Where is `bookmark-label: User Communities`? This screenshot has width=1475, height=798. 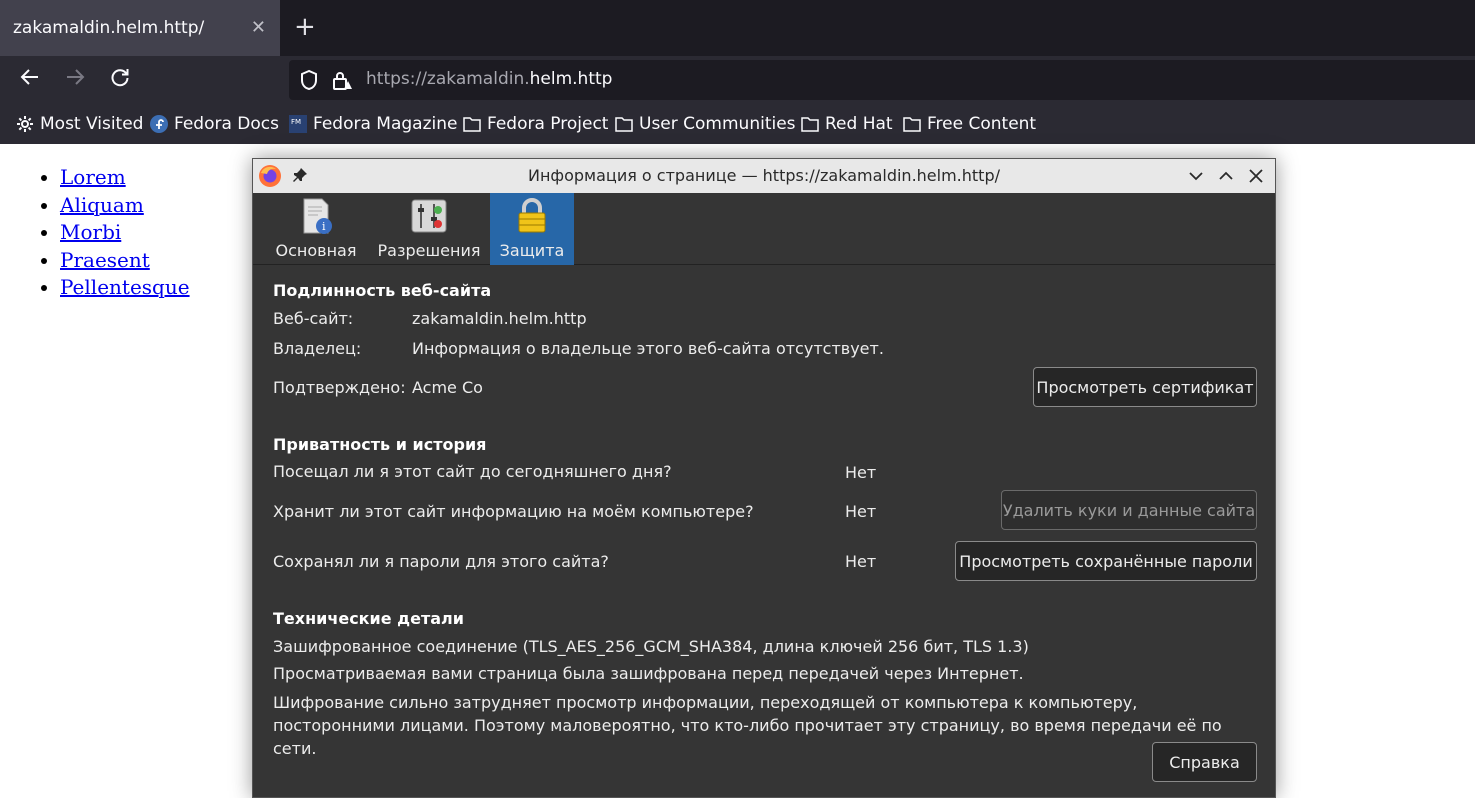
bookmark-label: User Communities is located at coordinates (717, 124).